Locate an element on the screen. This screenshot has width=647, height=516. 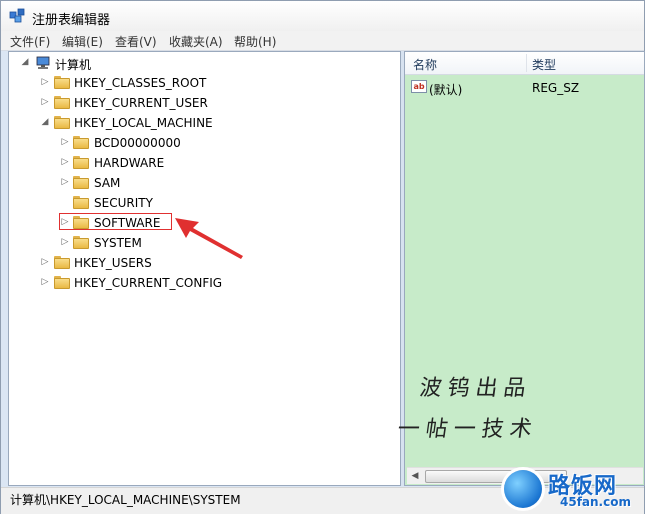
tree-node-hkey-classes-root: ▷ HKEY_CLASSES_ROOT is located at coordinates (204, 83).